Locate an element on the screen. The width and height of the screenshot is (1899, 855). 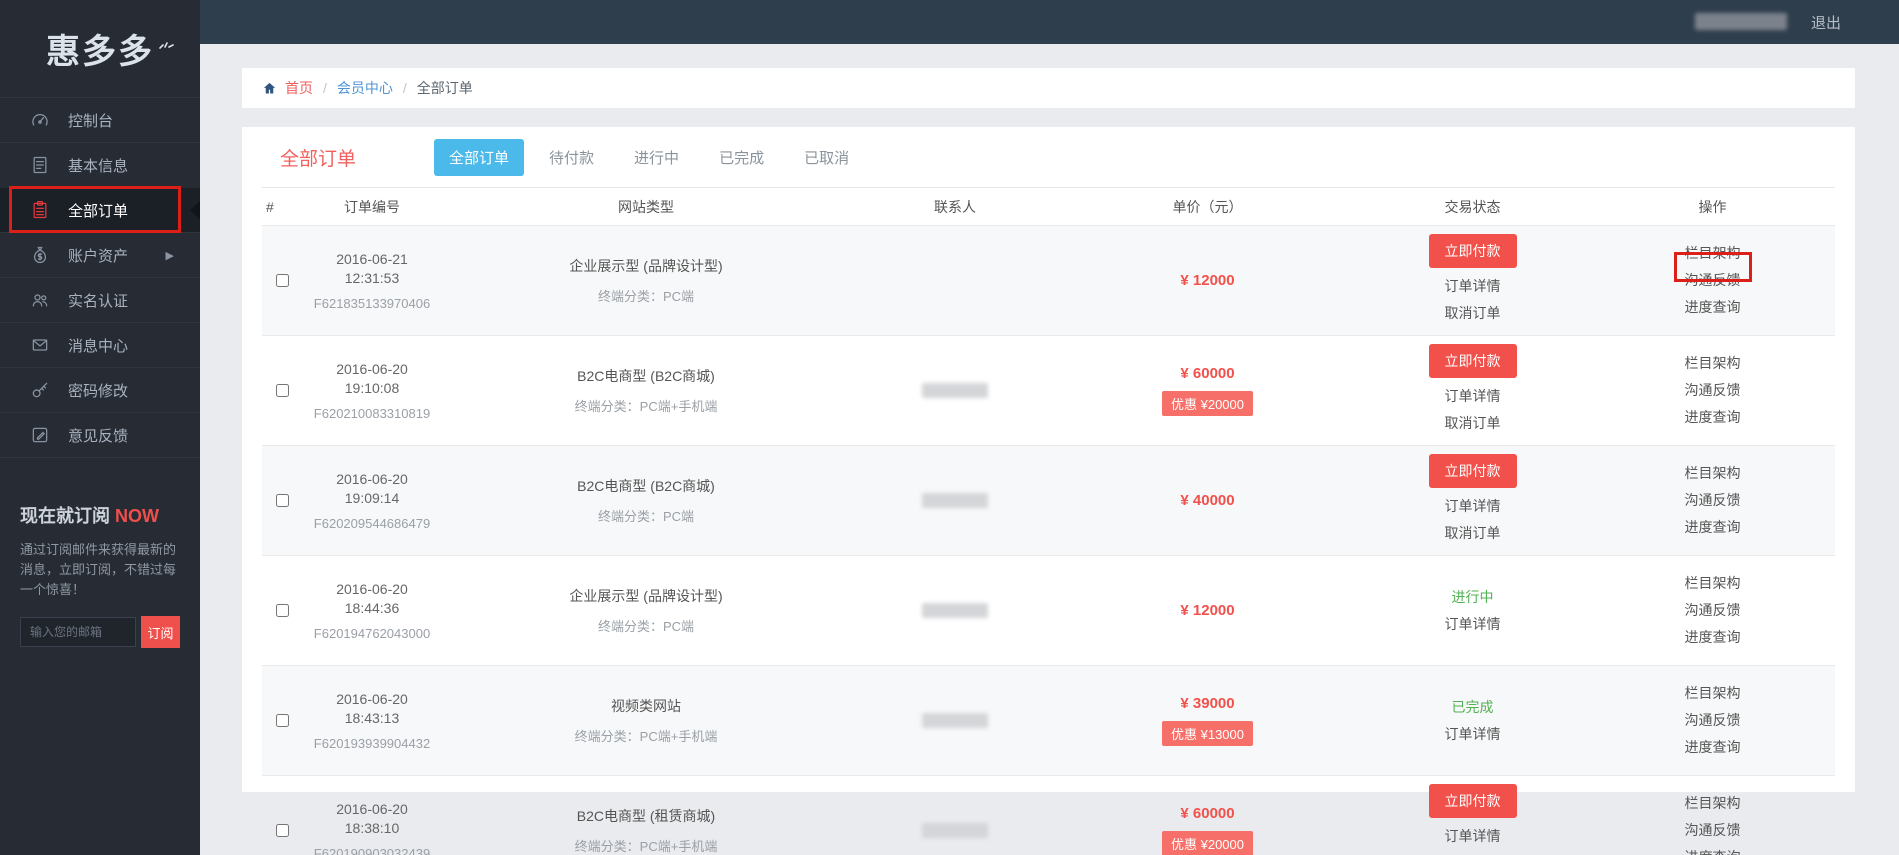
status-links: 订单详情 is located at coordinates (1473, 624).